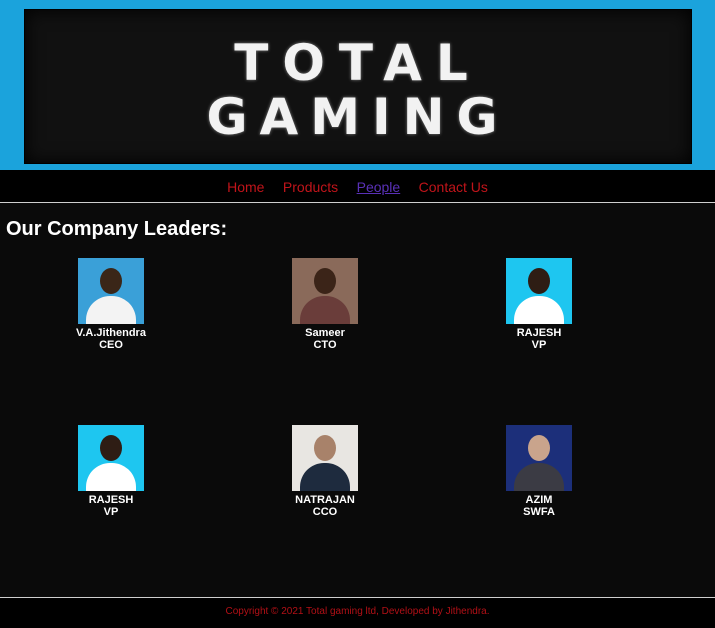 This screenshot has height=628, width=715. What do you see at coordinates (539, 512) in the screenshot?
I see `leader-role: SWFA` at bounding box center [539, 512].